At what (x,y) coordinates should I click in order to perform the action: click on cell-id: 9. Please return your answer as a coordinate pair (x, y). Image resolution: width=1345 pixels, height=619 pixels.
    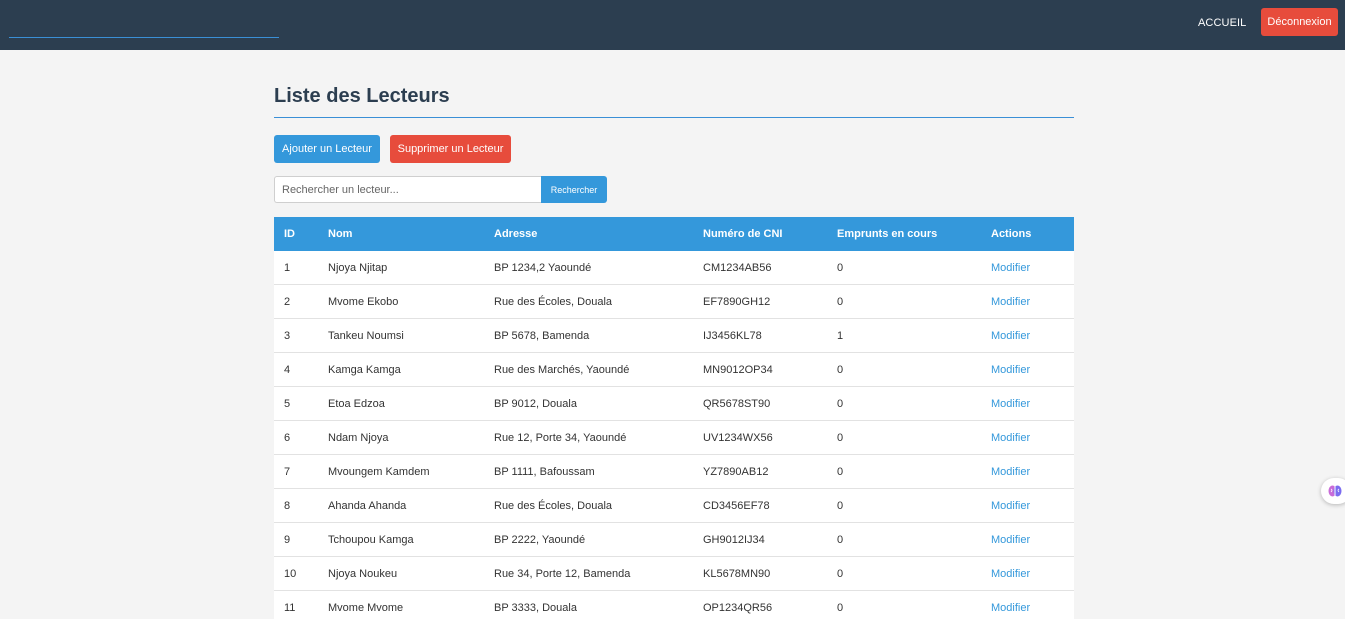
    Looking at the image, I should click on (287, 540).